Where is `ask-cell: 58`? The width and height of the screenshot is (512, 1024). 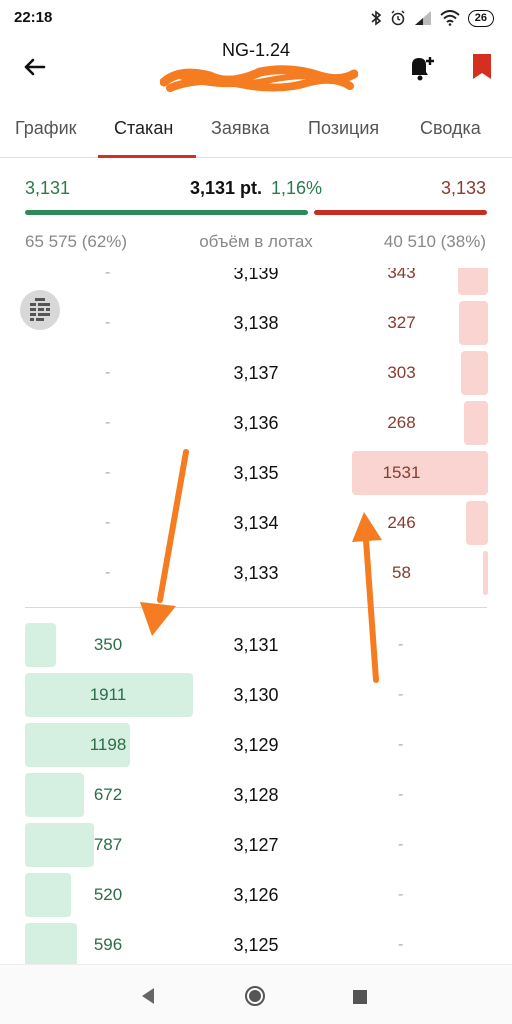
ask-cell: 58 is located at coordinates (406, 573).